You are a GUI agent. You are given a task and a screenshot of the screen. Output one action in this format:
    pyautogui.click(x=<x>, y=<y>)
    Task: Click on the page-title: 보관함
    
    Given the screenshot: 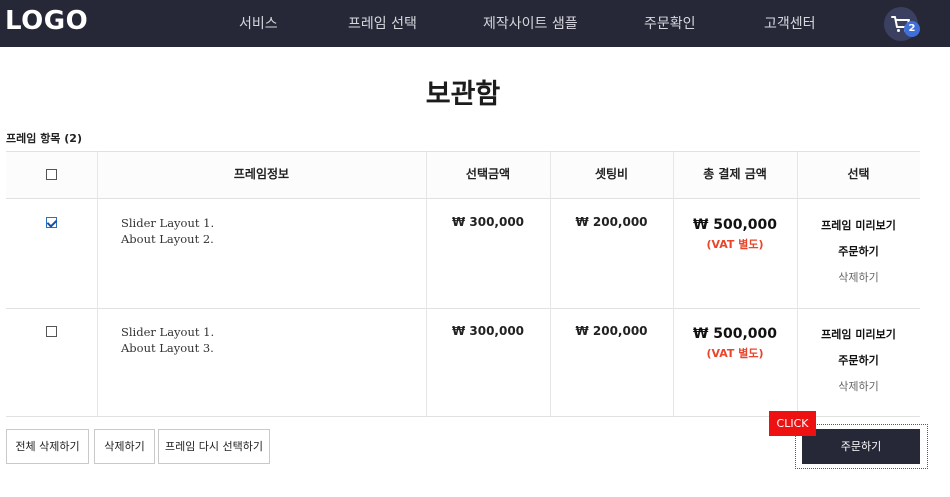 What is the action you would take?
    pyautogui.click(x=463, y=94)
    